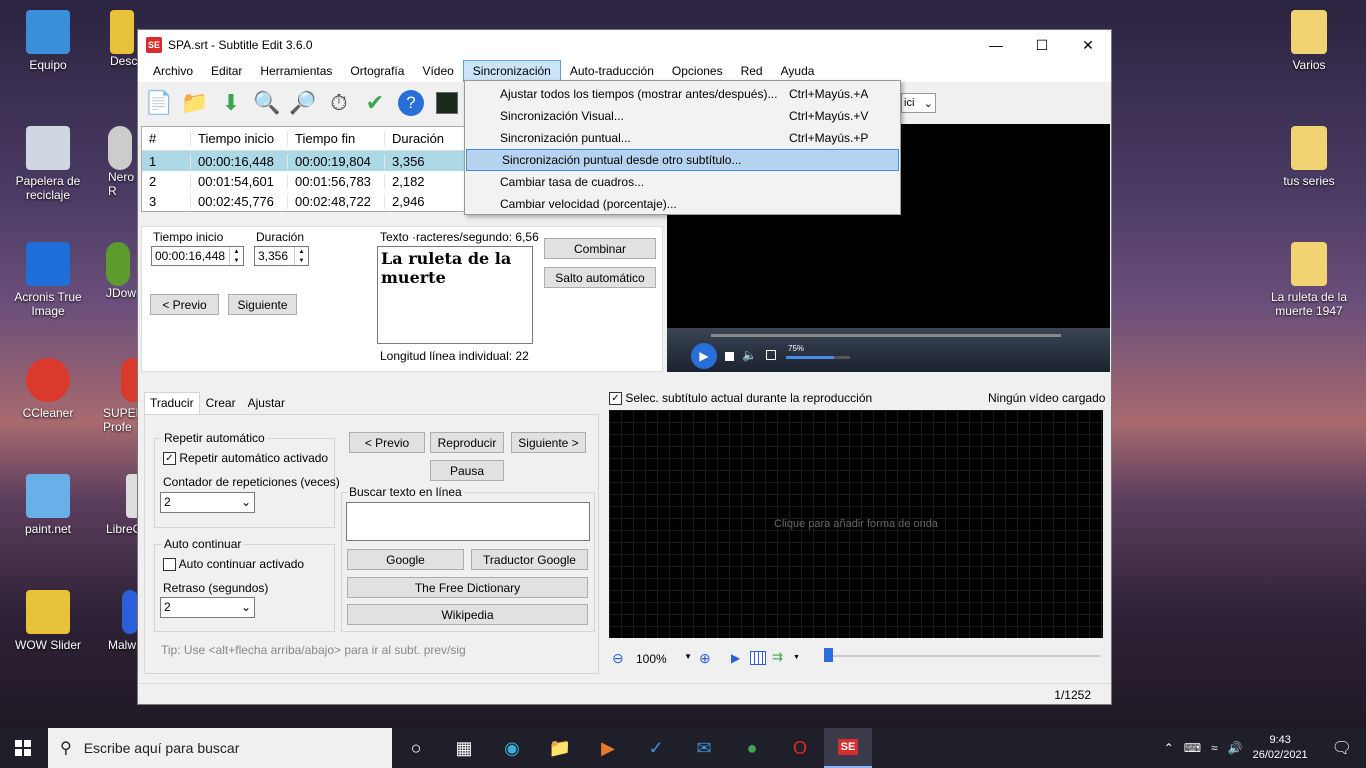 Image resolution: width=1366 pixels, height=768 pixels. What do you see at coordinates (918, 103) in the screenshot?
I see `toolbar-combobox: ici ⌄` at bounding box center [918, 103].